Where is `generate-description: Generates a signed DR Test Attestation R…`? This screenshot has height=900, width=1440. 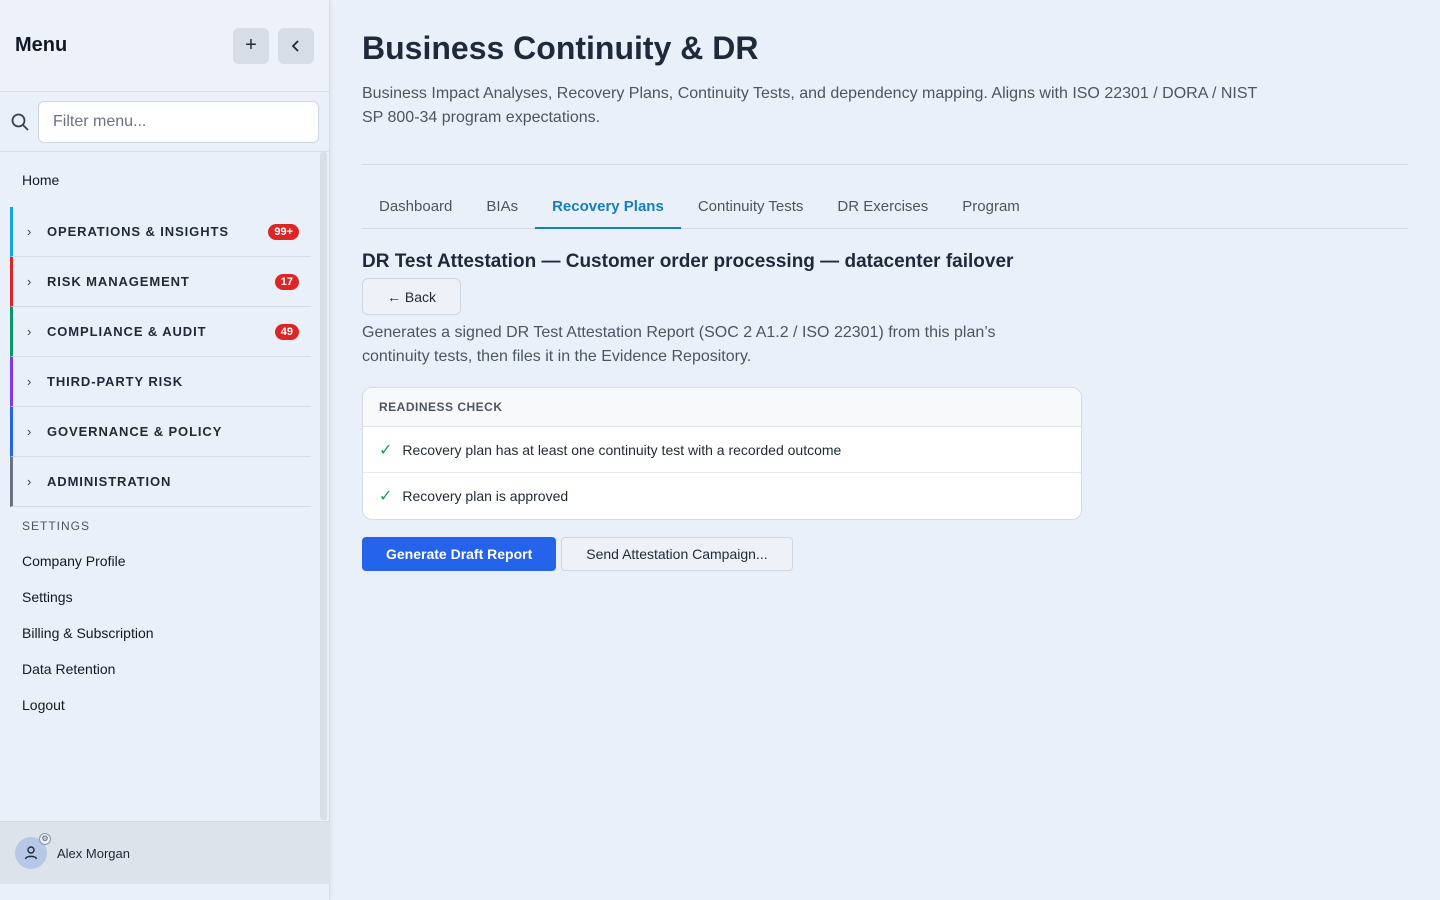 generate-description: Generates a signed DR Test Attestation R… is located at coordinates (679, 344).